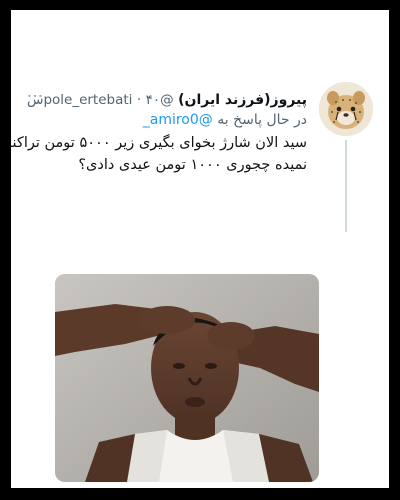  I want to click on thread-connector-line, so click(346, 186).